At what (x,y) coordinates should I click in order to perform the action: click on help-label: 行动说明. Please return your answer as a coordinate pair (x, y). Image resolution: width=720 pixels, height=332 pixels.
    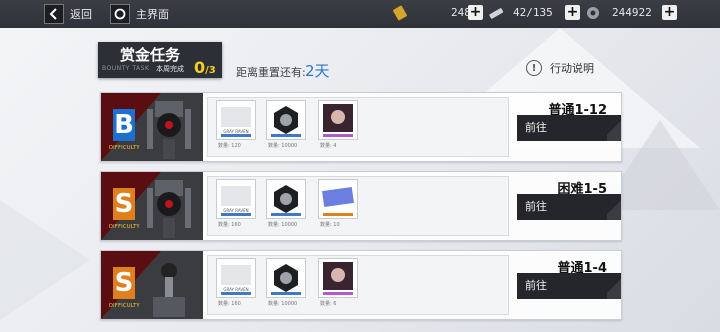
    Looking at the image, I should click on (572, 68).